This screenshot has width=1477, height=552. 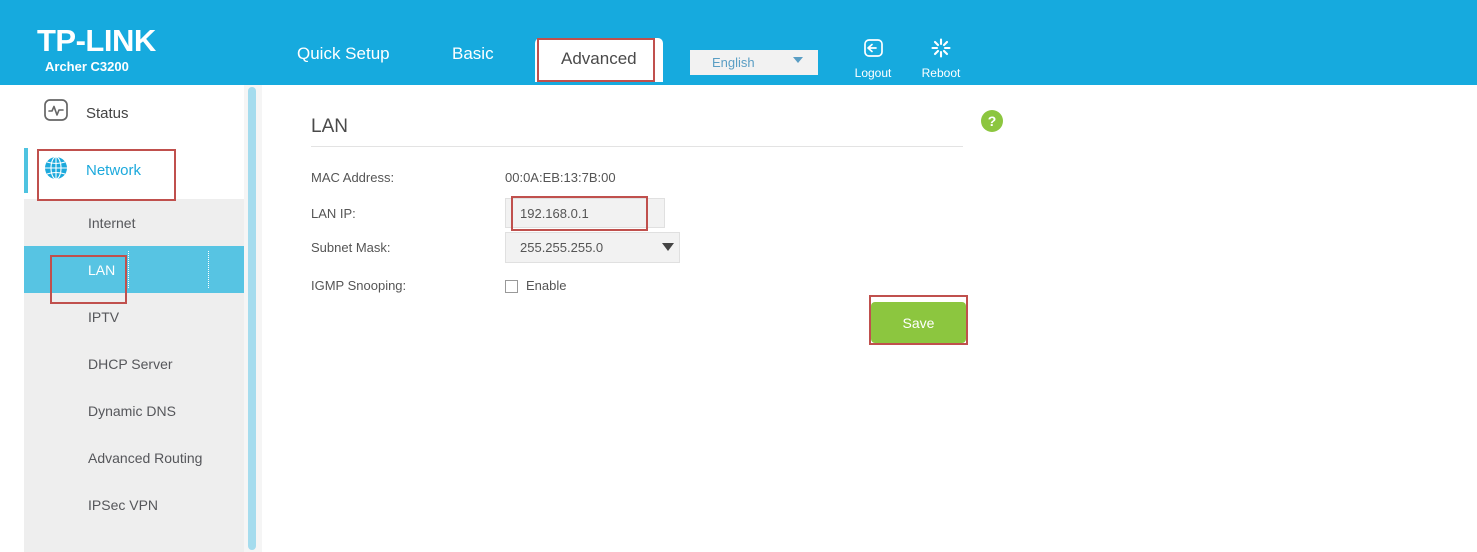 I want to click on subnet-mask-select: 255.255.255.0, so click(x=592, y=247).